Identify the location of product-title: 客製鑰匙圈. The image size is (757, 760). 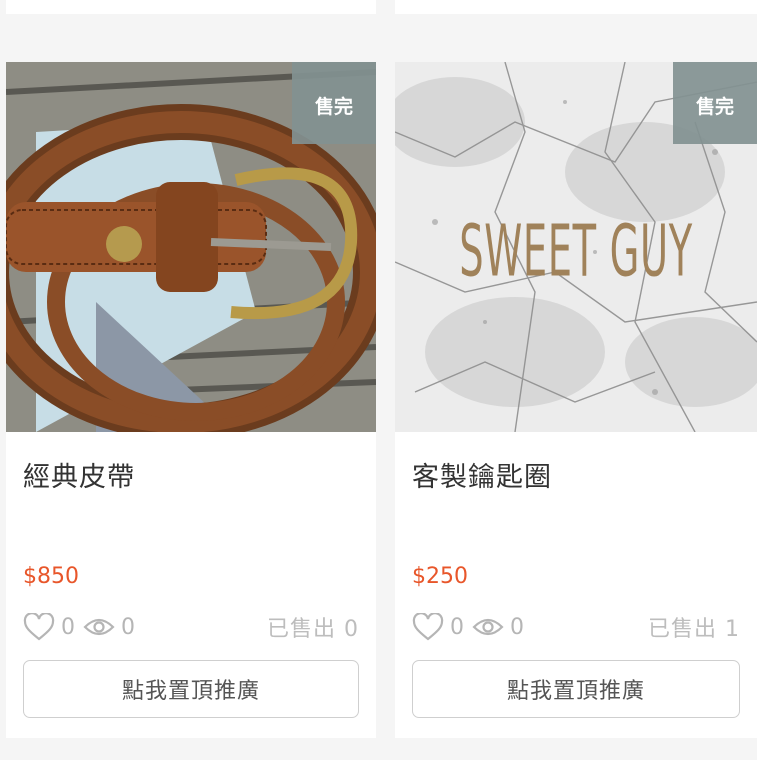
(482, 474).